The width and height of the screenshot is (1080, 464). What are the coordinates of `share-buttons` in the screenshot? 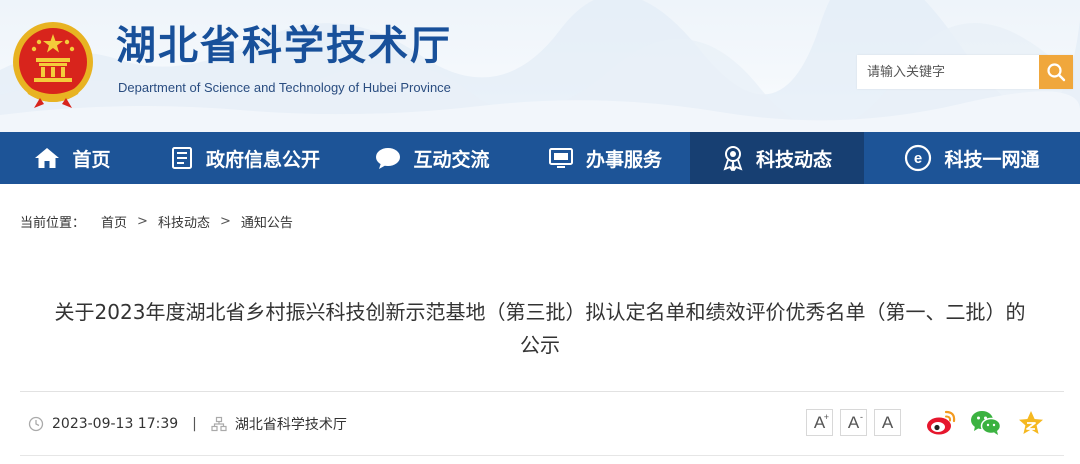 It's located at (986, 423).